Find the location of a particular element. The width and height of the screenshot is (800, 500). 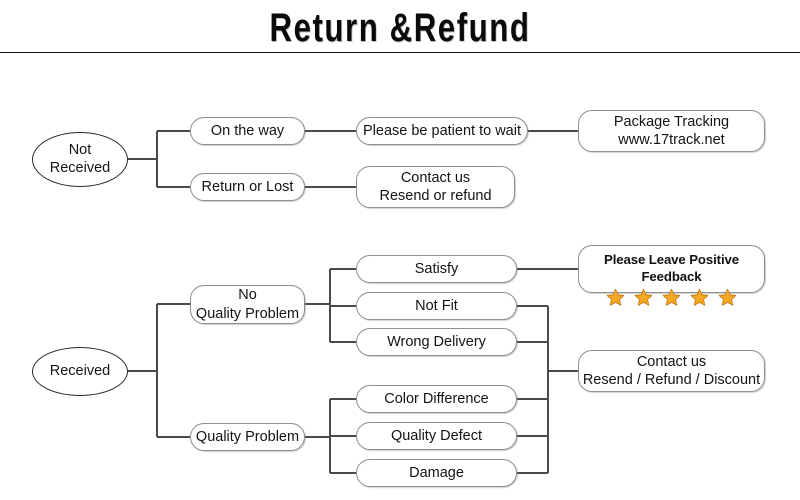

node-damage-label: Damage is located at coordinates (436, 472).